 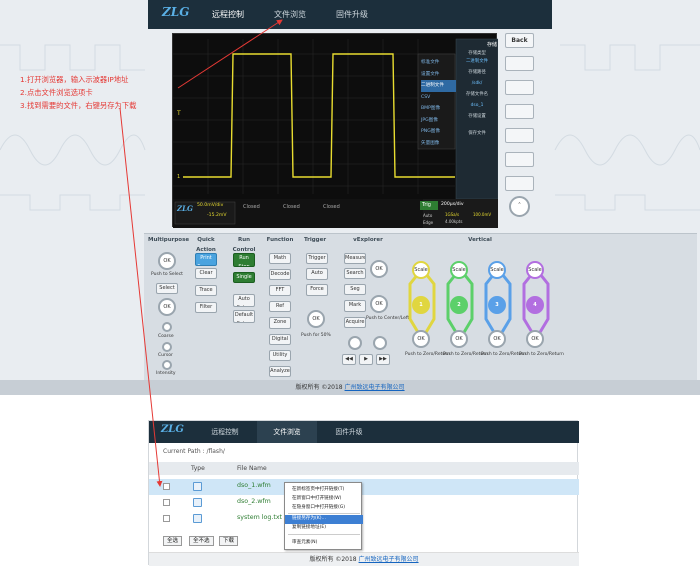 I want to click on page-up-down-knob: ⌃, so click(x=519, y=206).